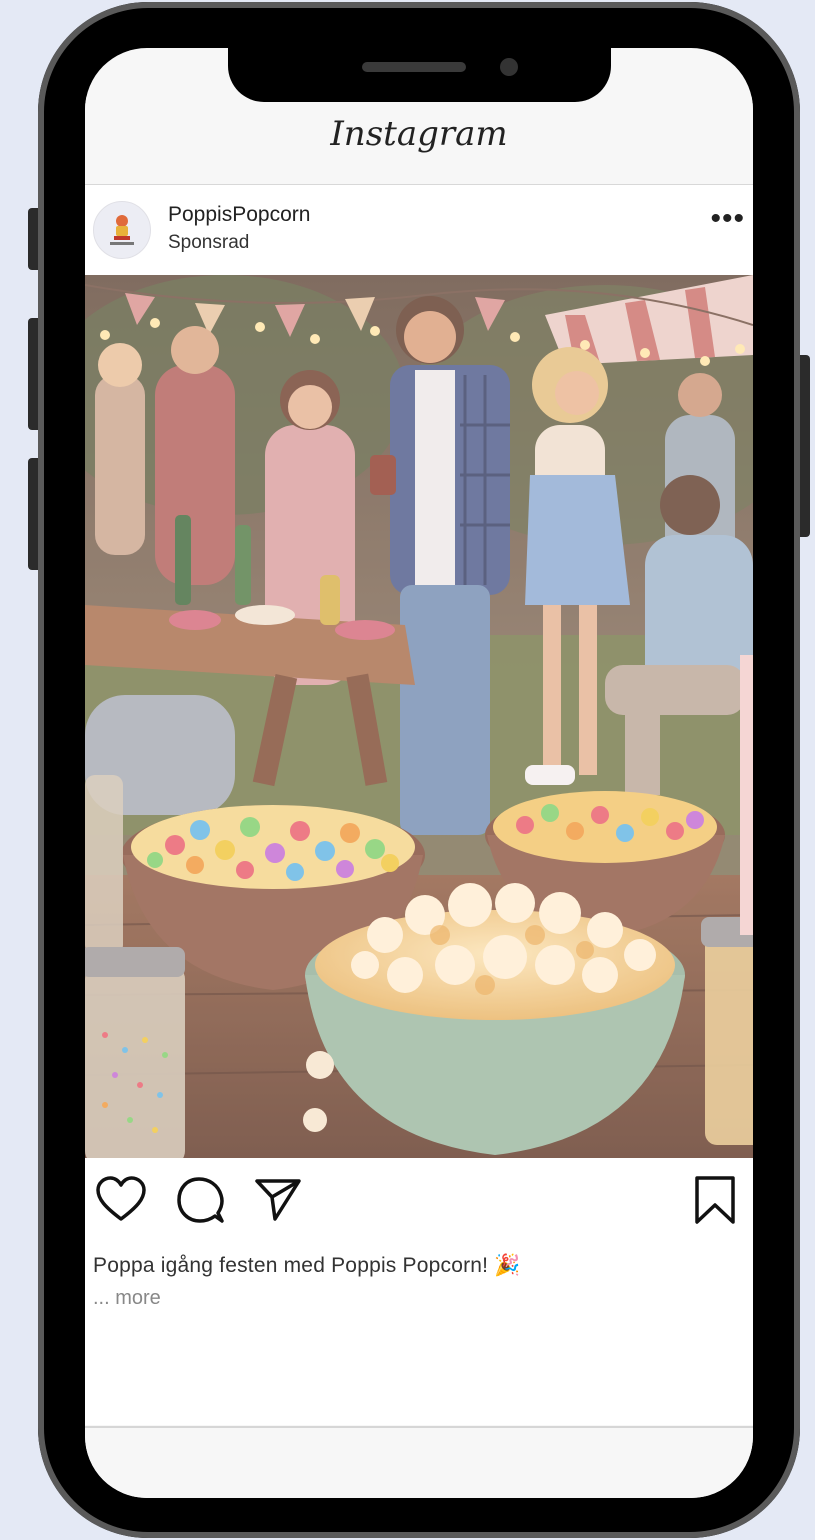  Describe the element at coordinates (419, 230) in the screenshot. I see `post-header: PoppisPopcorn Sponsrad •••` at that location.